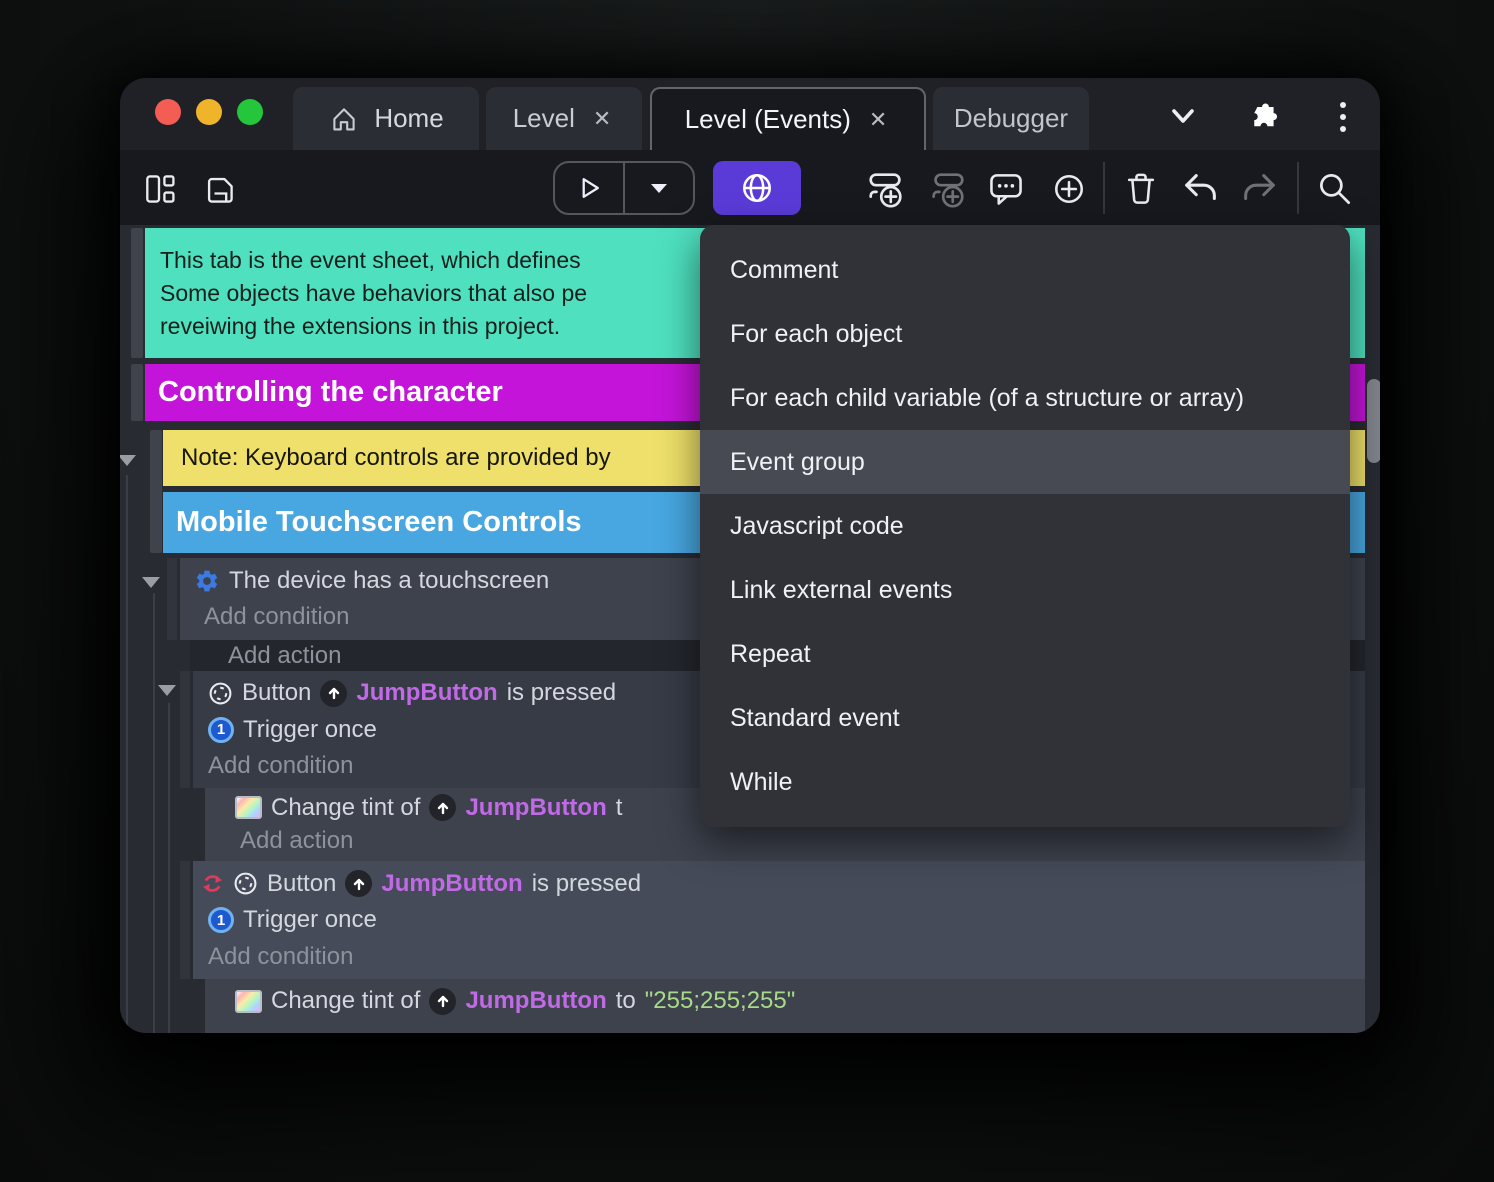  What do you see at coordinates (168, 112) in the screenshot?
I see `close-window-button` at bounding box center [168, 112].